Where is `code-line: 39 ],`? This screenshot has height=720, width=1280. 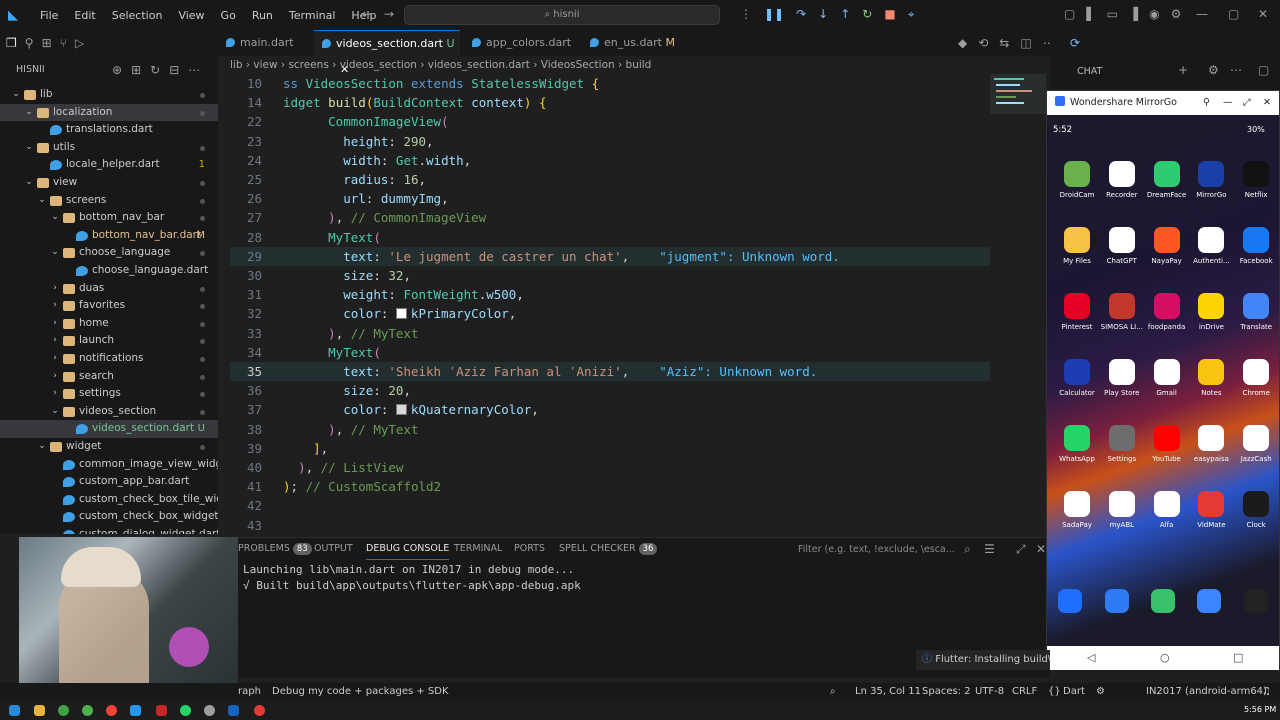 code-line: 39 ], is located at coordinates (610, 448).